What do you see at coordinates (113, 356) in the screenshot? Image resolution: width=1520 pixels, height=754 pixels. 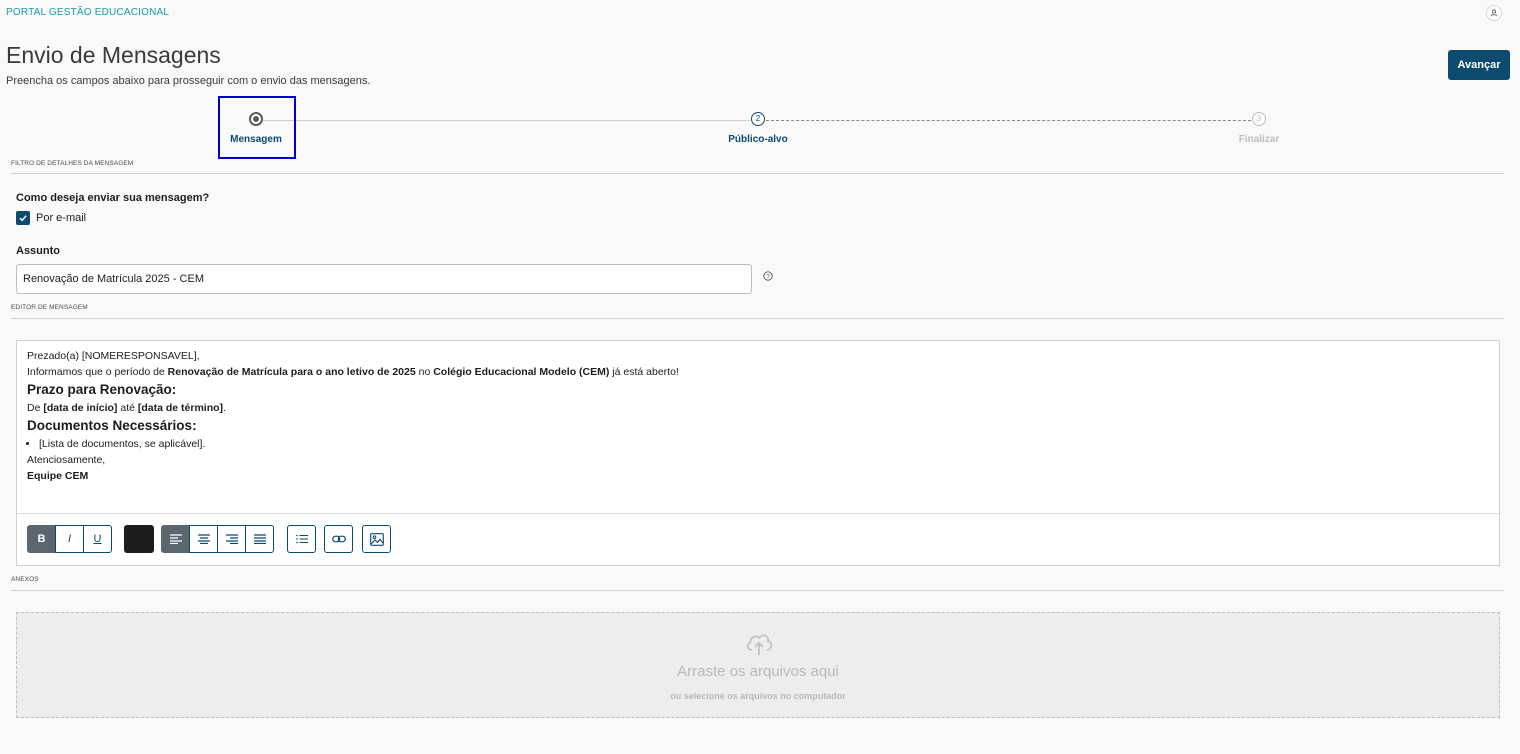 I see `greeting-line: Prezado(a) [NOMERESPONSAVEL],` at bounding box center [113, 356].